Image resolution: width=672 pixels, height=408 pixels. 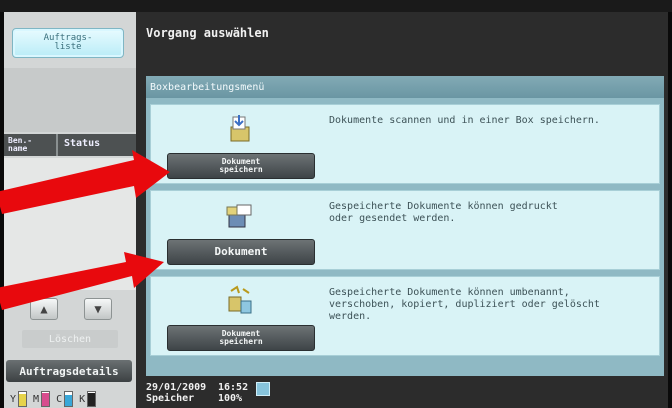 I want to click on save-document-button-2: Dokument speichern, so click(x=241, y=338).